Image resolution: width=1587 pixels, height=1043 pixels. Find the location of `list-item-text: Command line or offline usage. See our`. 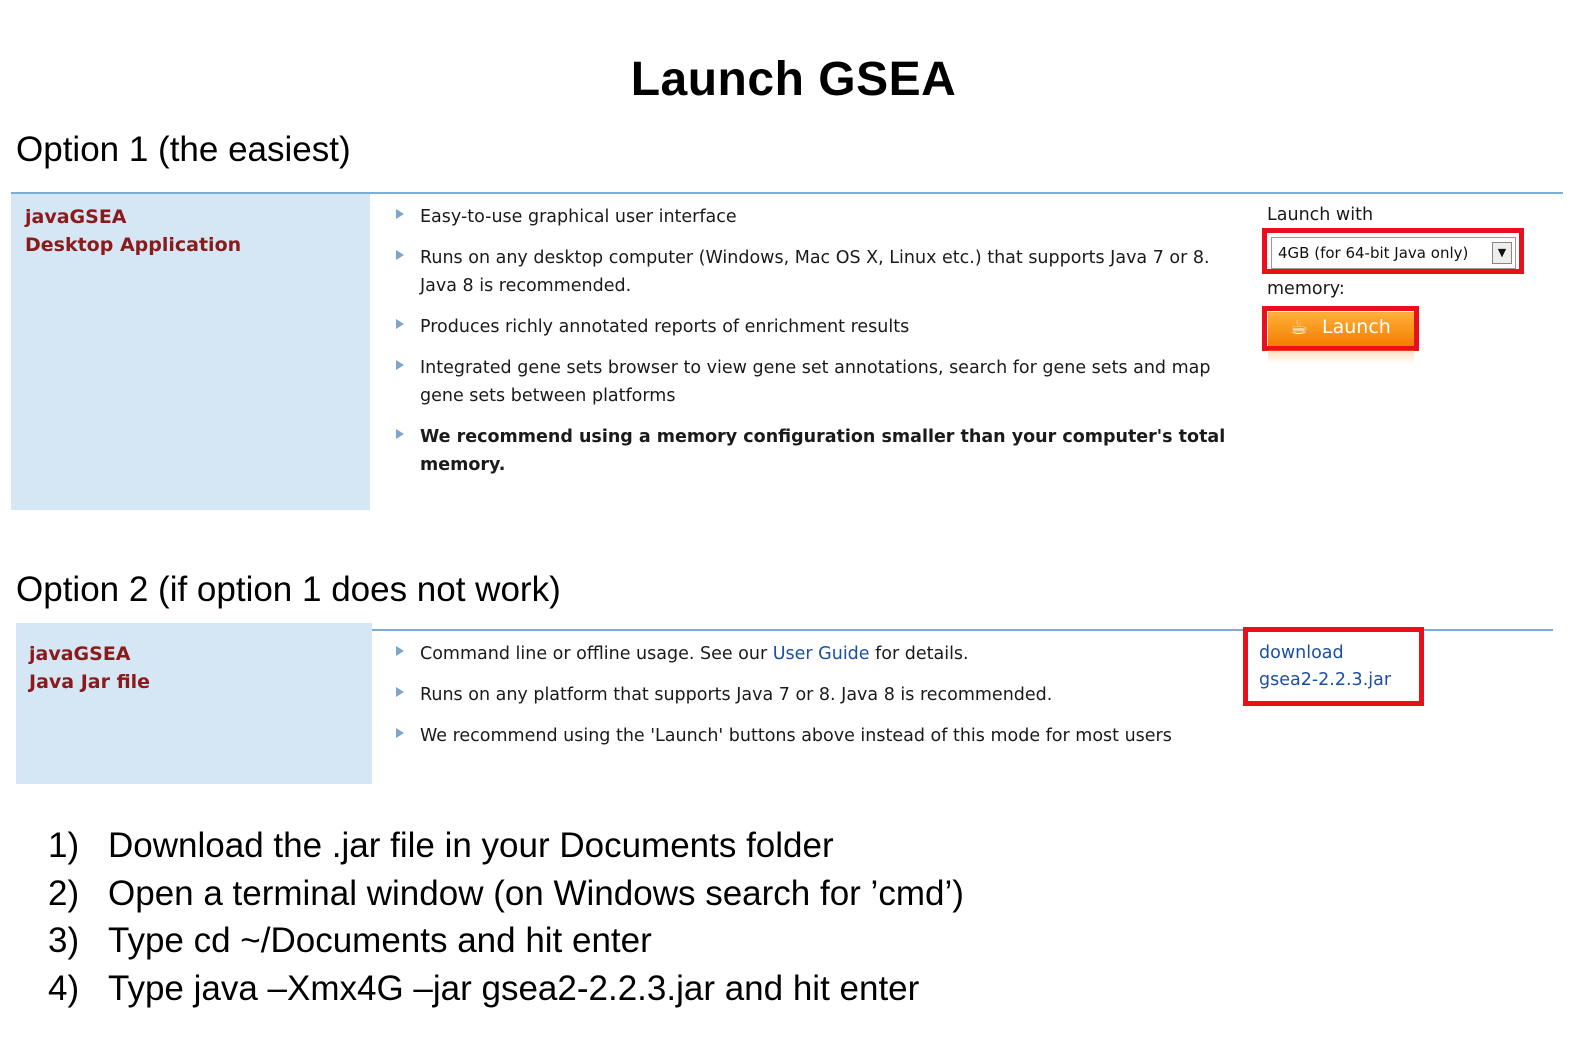

list-item-text: Command line or offline usage. See our is located at coordinates (596, 654).